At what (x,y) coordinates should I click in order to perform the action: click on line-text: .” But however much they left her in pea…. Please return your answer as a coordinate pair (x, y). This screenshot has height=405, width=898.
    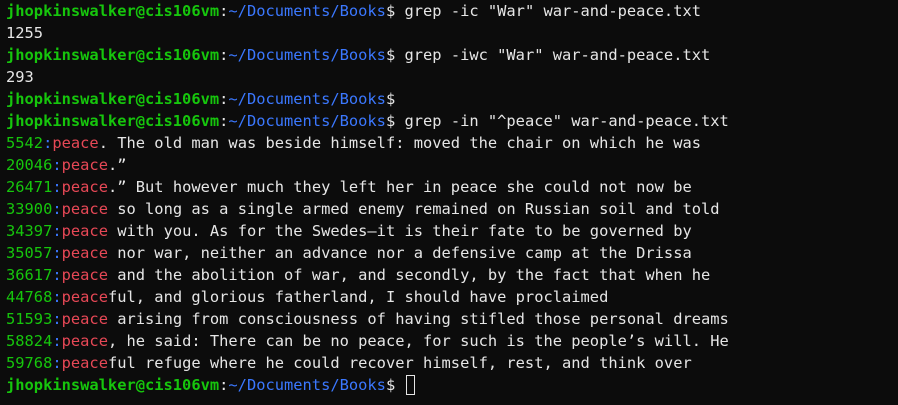
    Looking at the image, I should click on (399, 187).